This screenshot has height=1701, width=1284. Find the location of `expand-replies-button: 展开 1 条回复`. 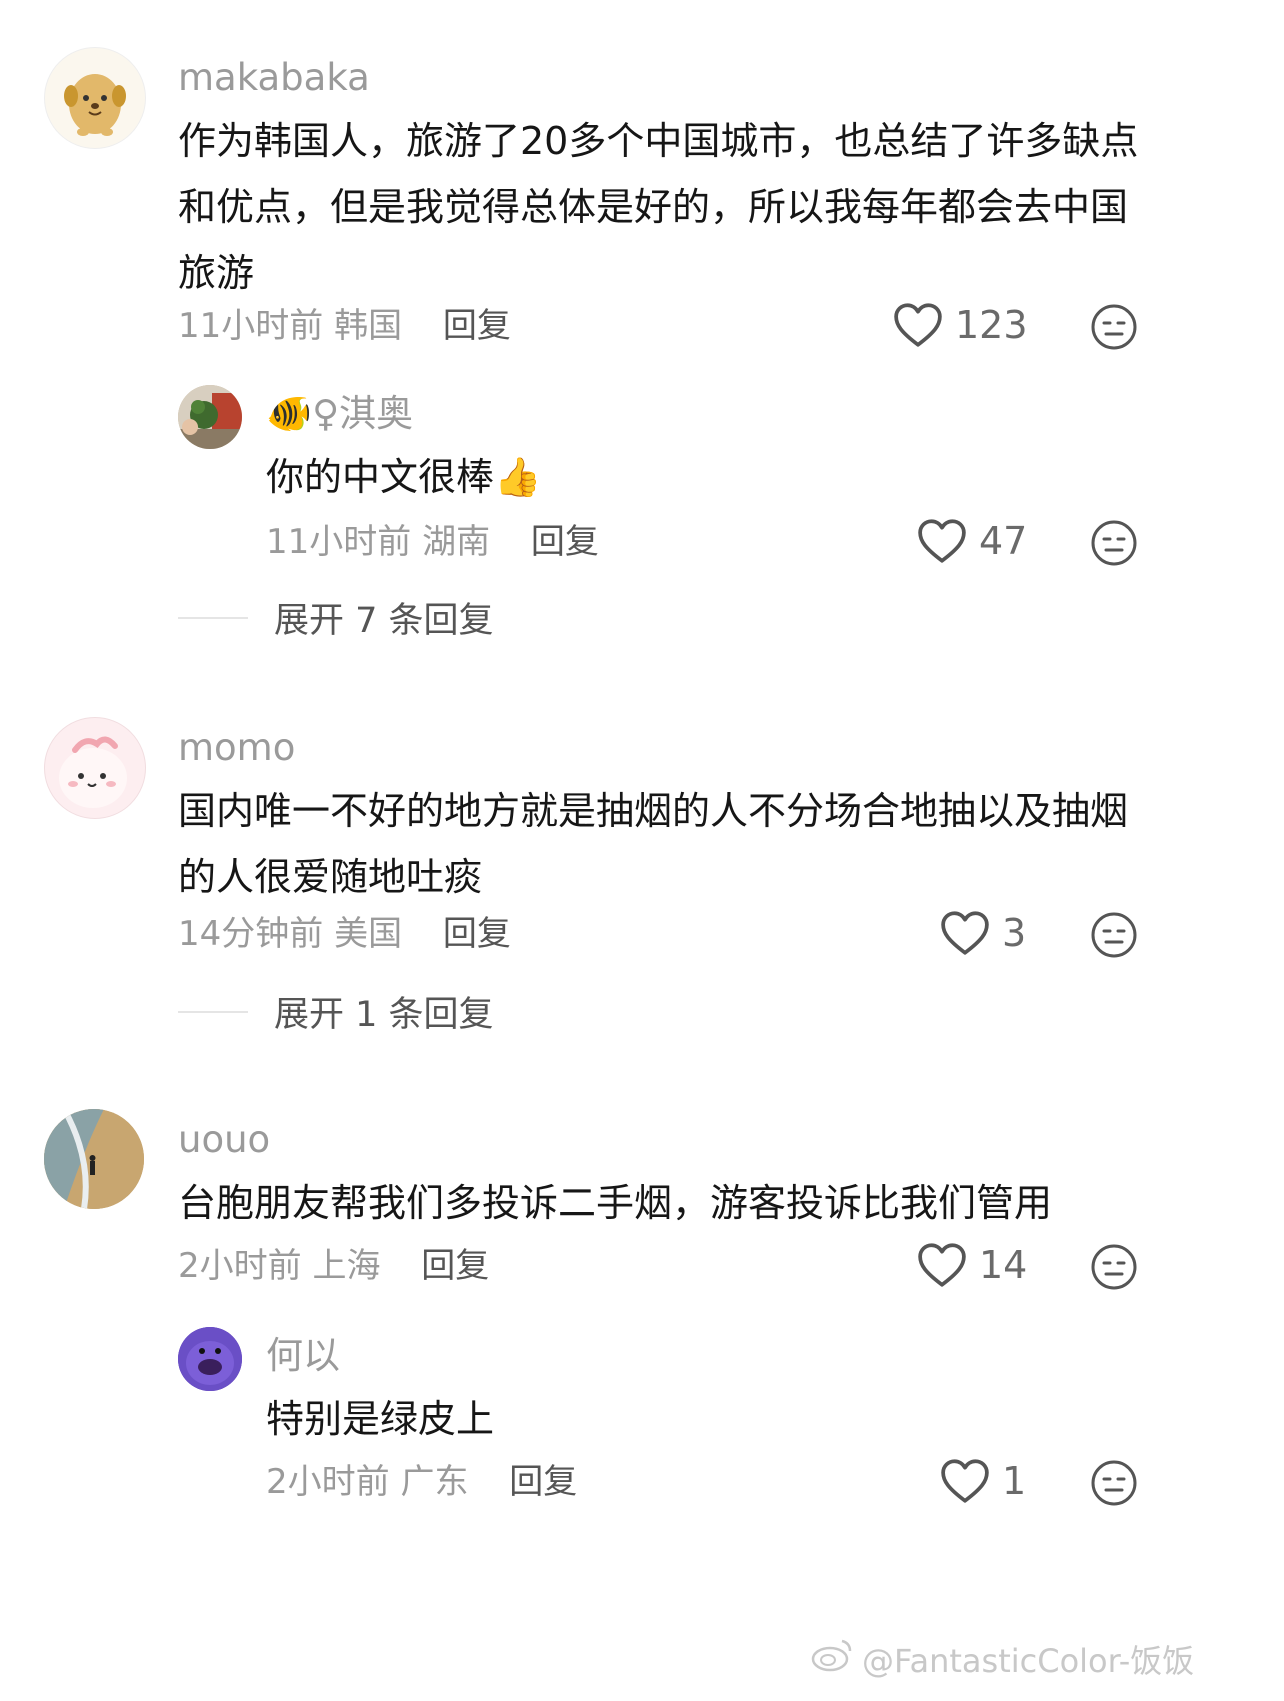

expand-replies-button: 展开 1 条回复 is located at coordinates (336, 1011).